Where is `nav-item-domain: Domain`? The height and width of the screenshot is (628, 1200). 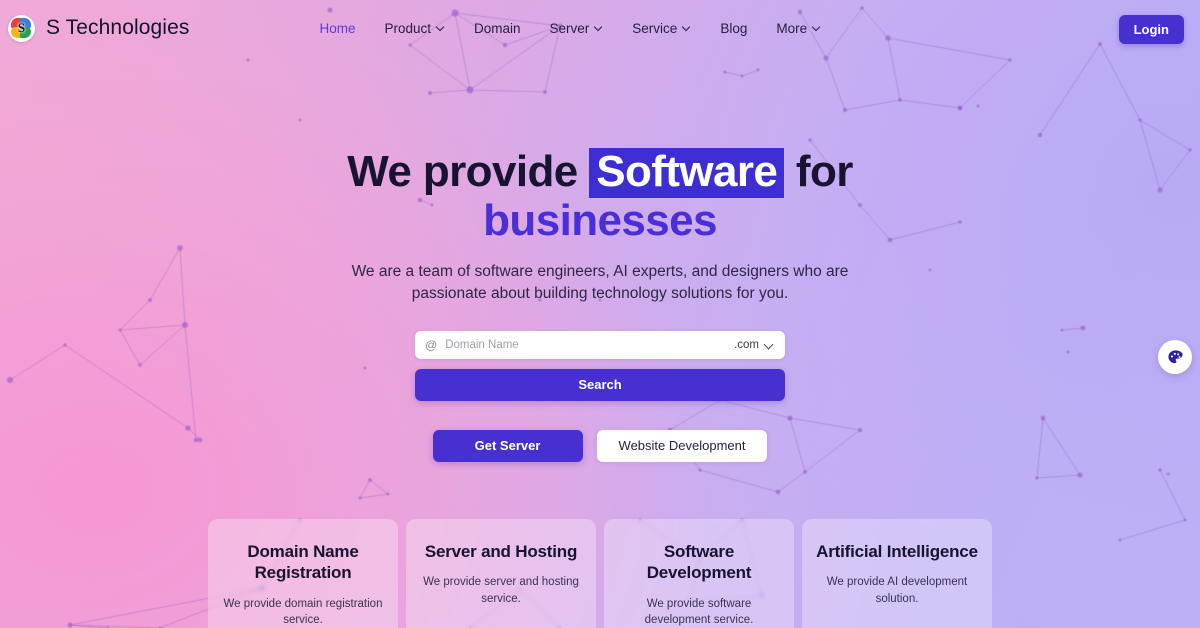 nav-item-domain: Domain is located at coordinates (497, 28).